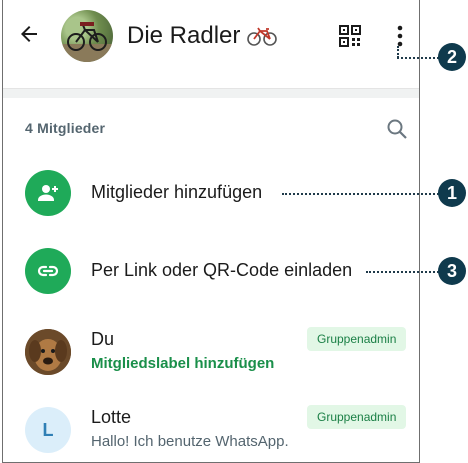 This screenshot has width=468, height=463. Describe the element at coordinates (452, 193) in the screenshot. I see `callout-1: 1` at that location.